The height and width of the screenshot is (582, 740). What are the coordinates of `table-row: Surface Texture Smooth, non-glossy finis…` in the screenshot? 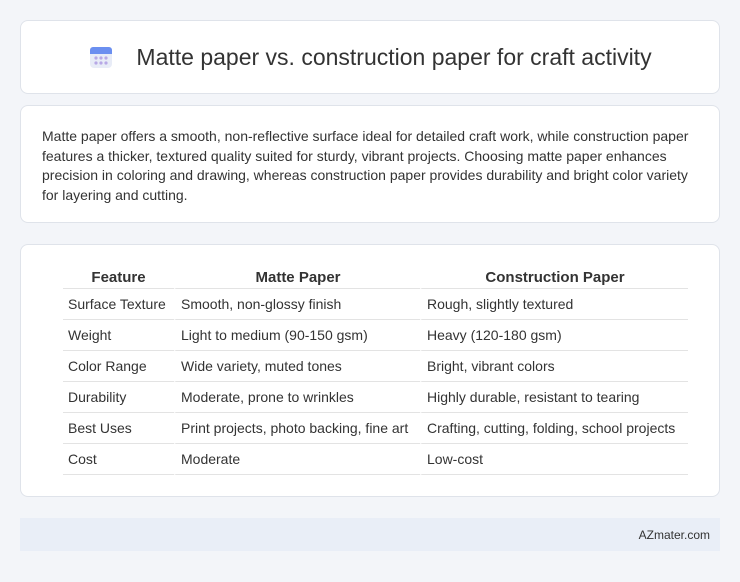 It's located at (375, 304).